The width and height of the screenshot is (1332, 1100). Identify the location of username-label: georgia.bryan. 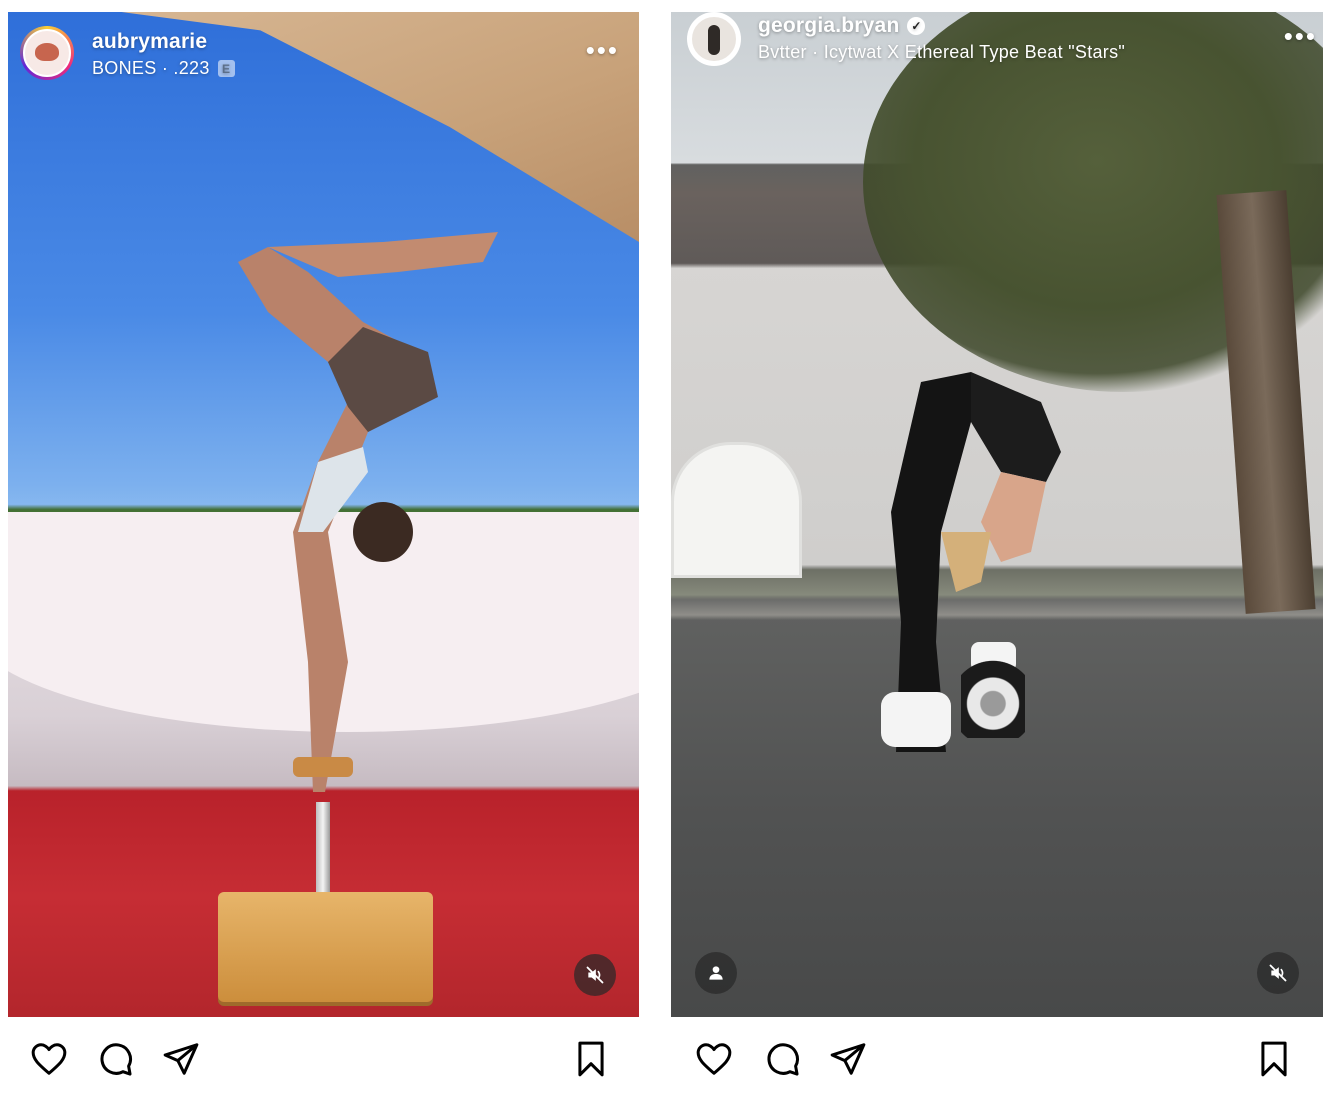
(829, 25).